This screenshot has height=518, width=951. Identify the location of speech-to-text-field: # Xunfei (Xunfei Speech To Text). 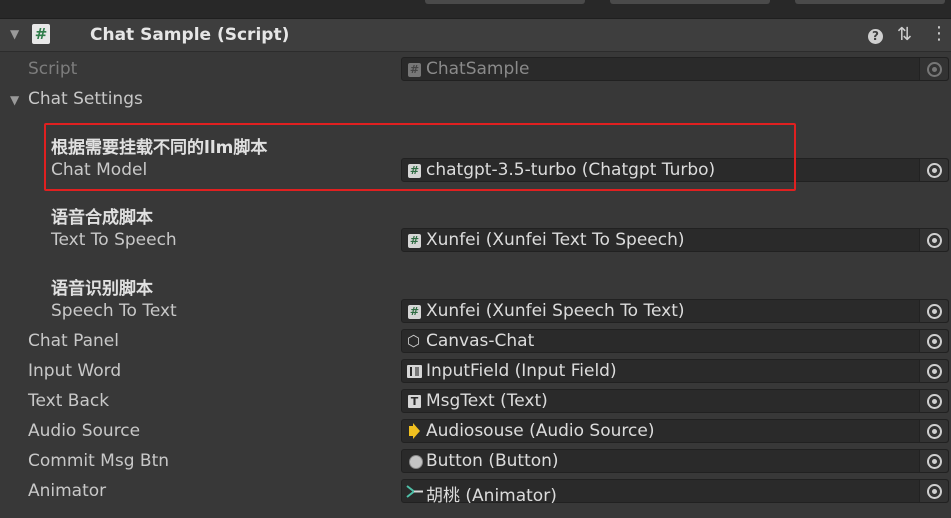
(675, 311).